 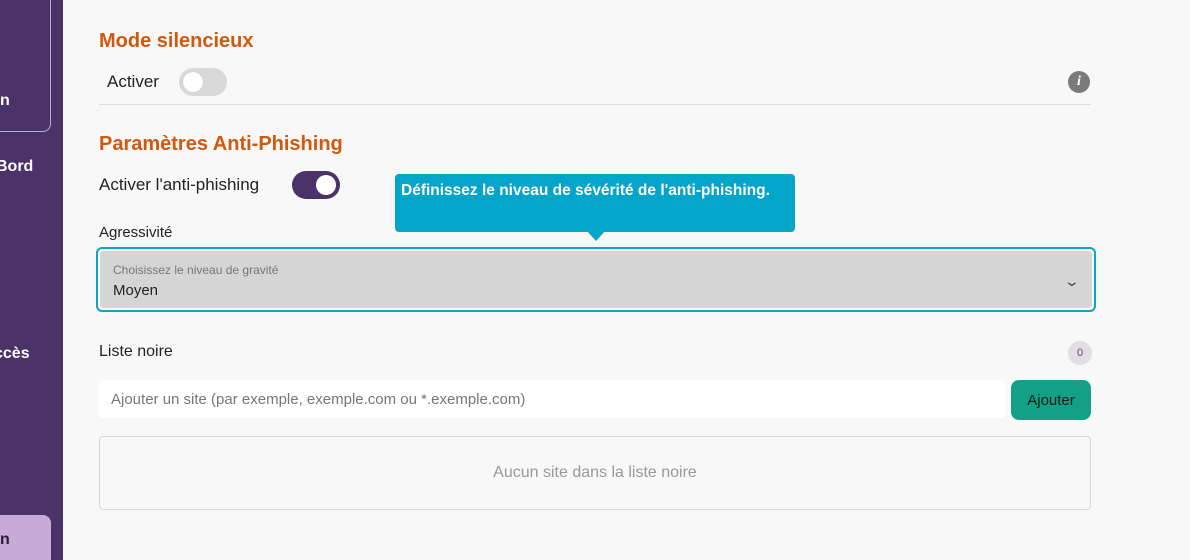 I want to click on sidebar-item-active: n, so click(x=25, y=537).